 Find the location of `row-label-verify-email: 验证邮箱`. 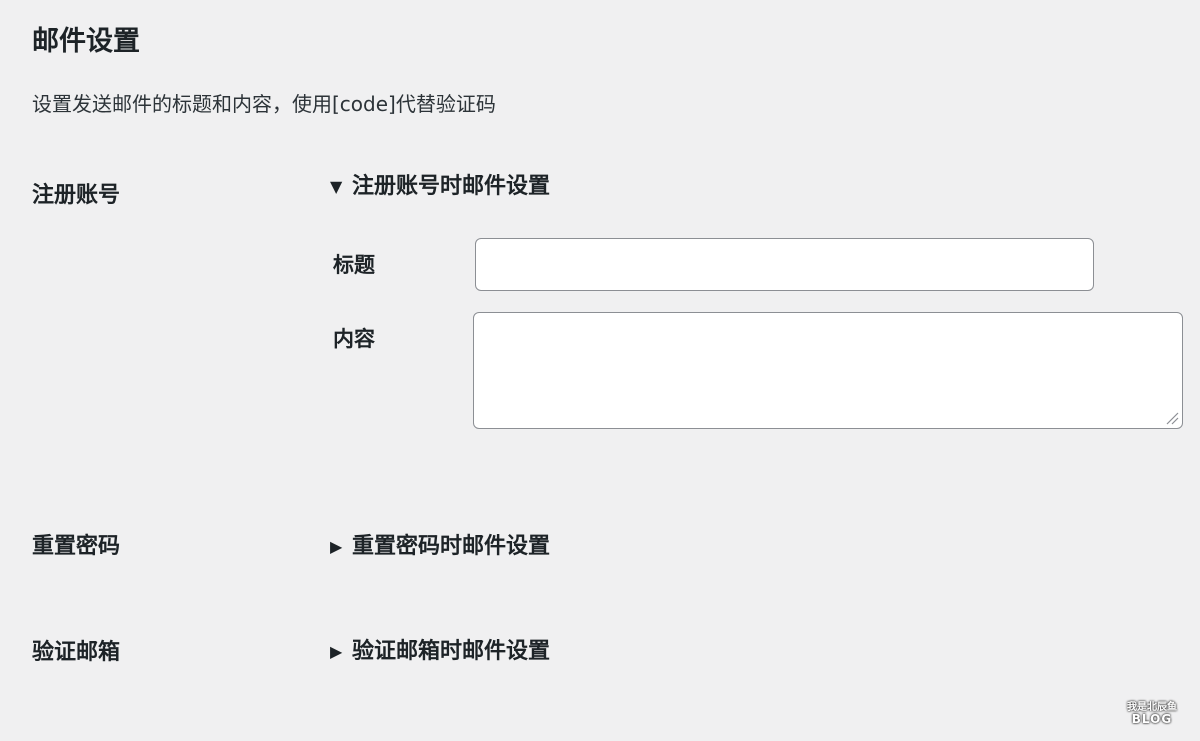

row-label-verify-email: 验证邮箱 is located at coordinates (76, 652).